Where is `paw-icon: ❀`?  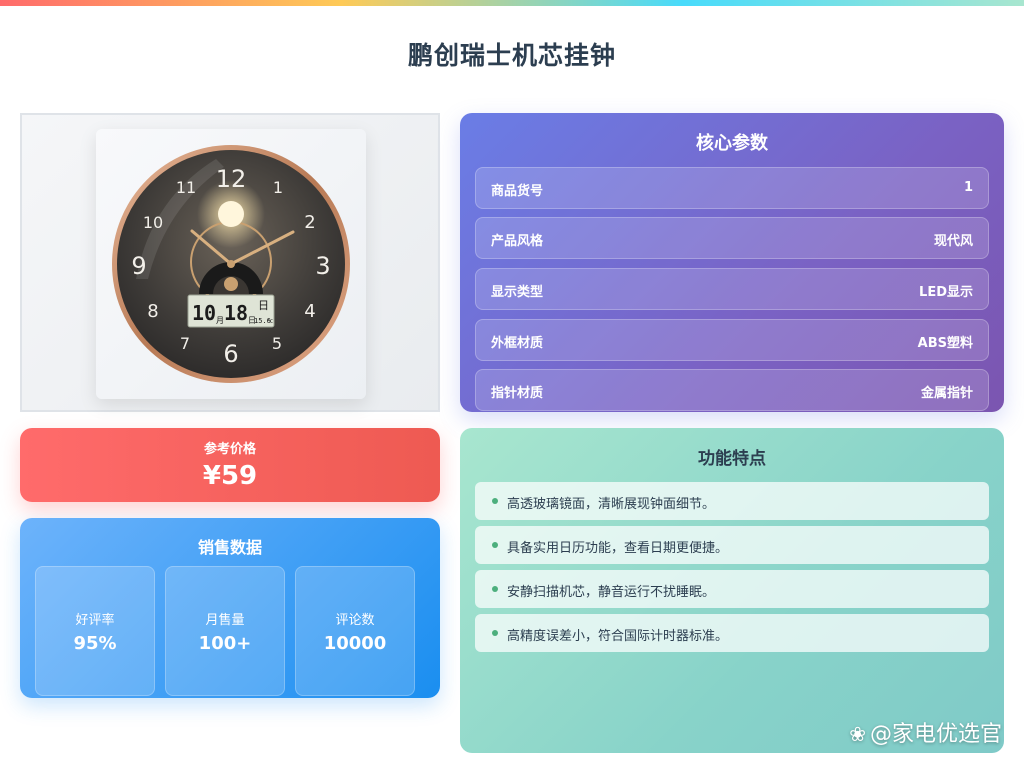 paw-icon: ❀ is located at coordinates (857, 734).